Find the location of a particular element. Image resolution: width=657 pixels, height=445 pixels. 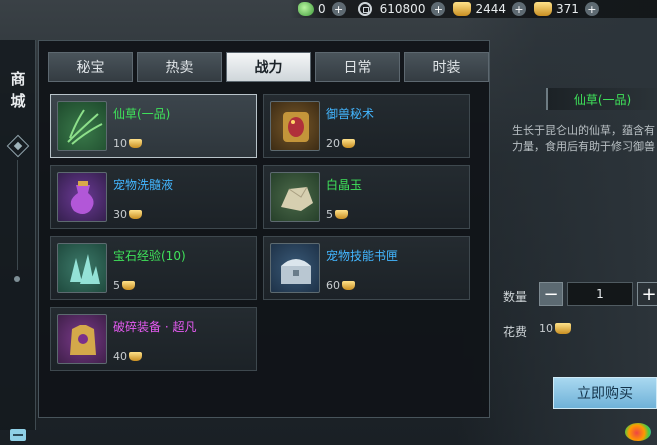

currency-gold: 2444 + is located at coordinates (489, 9).